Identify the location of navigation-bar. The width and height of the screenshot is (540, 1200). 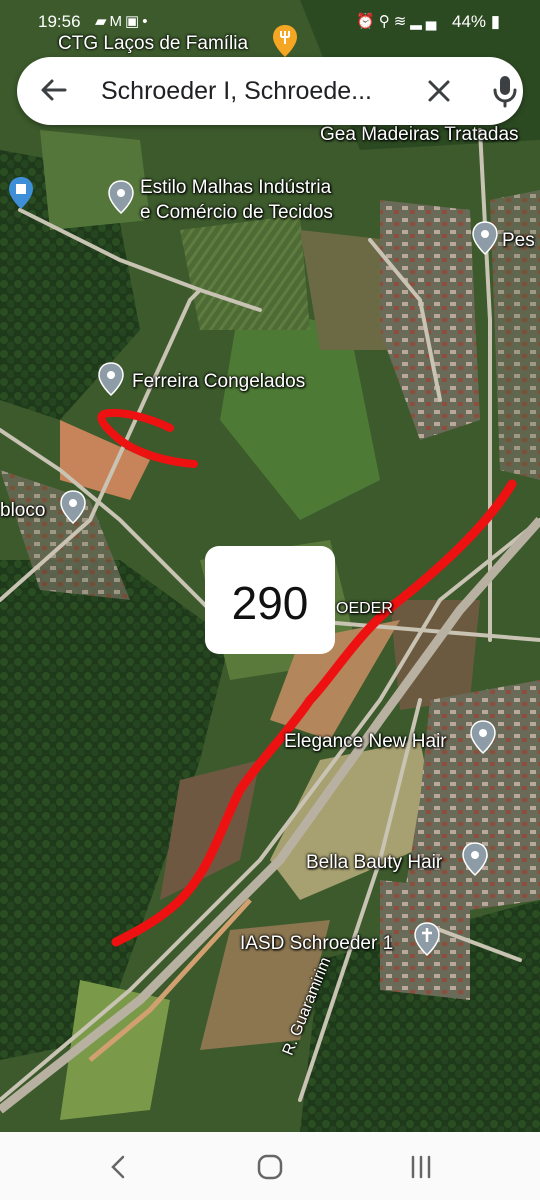
(270, 1166).